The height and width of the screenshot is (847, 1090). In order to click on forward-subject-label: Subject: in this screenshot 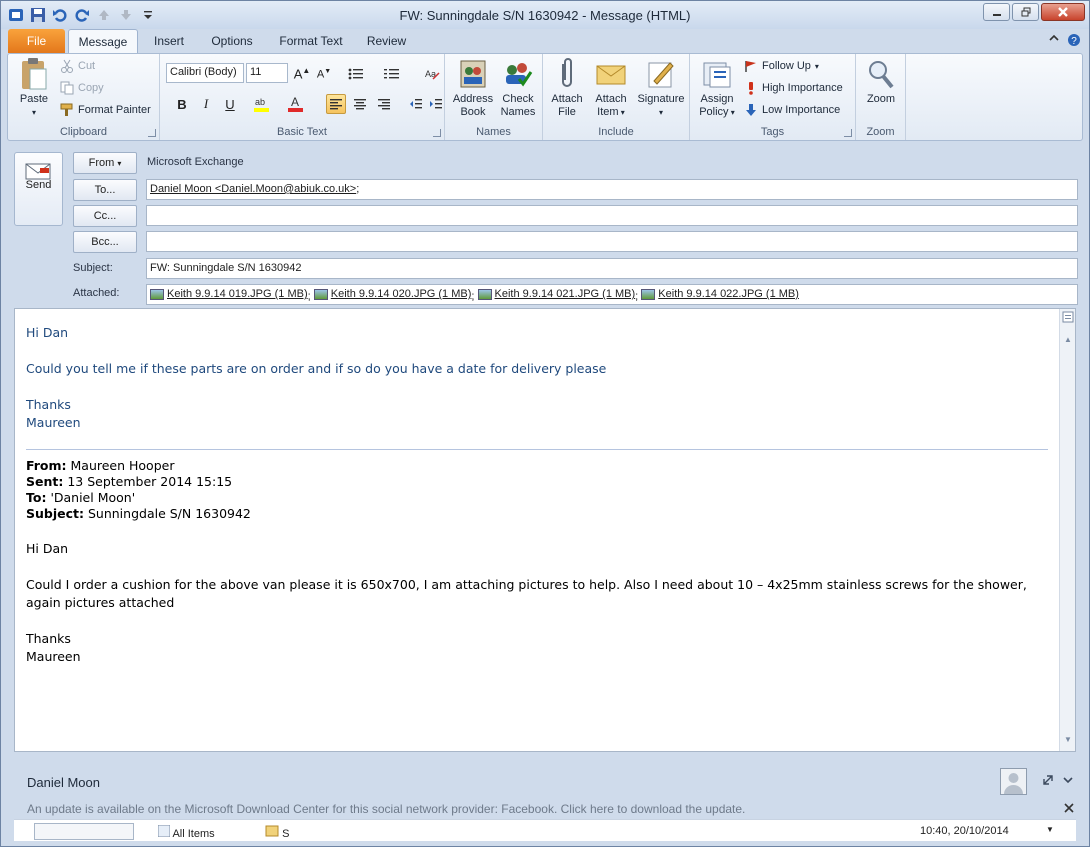, I will do `click(55, 513)`.